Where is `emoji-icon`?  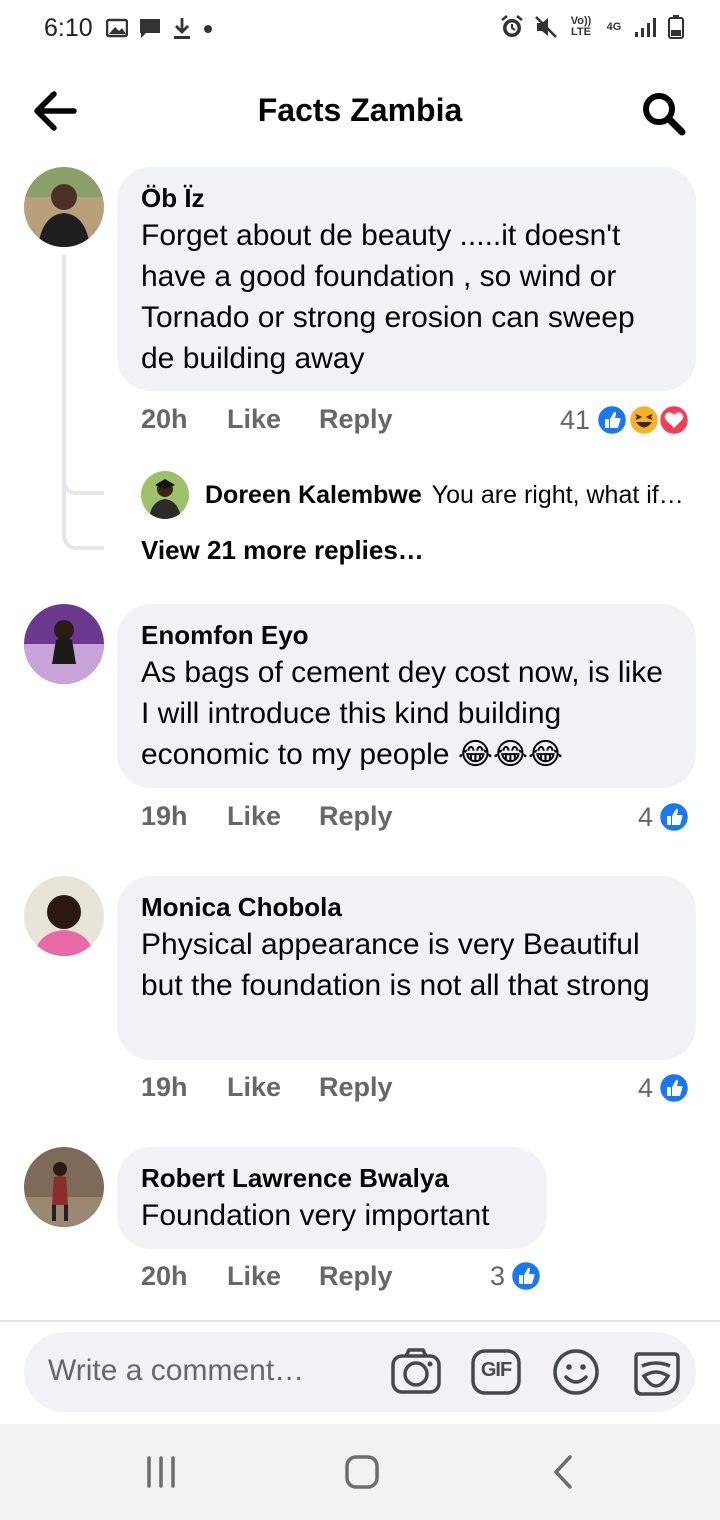
emoji-icon is located at coordinates (576, 1372).